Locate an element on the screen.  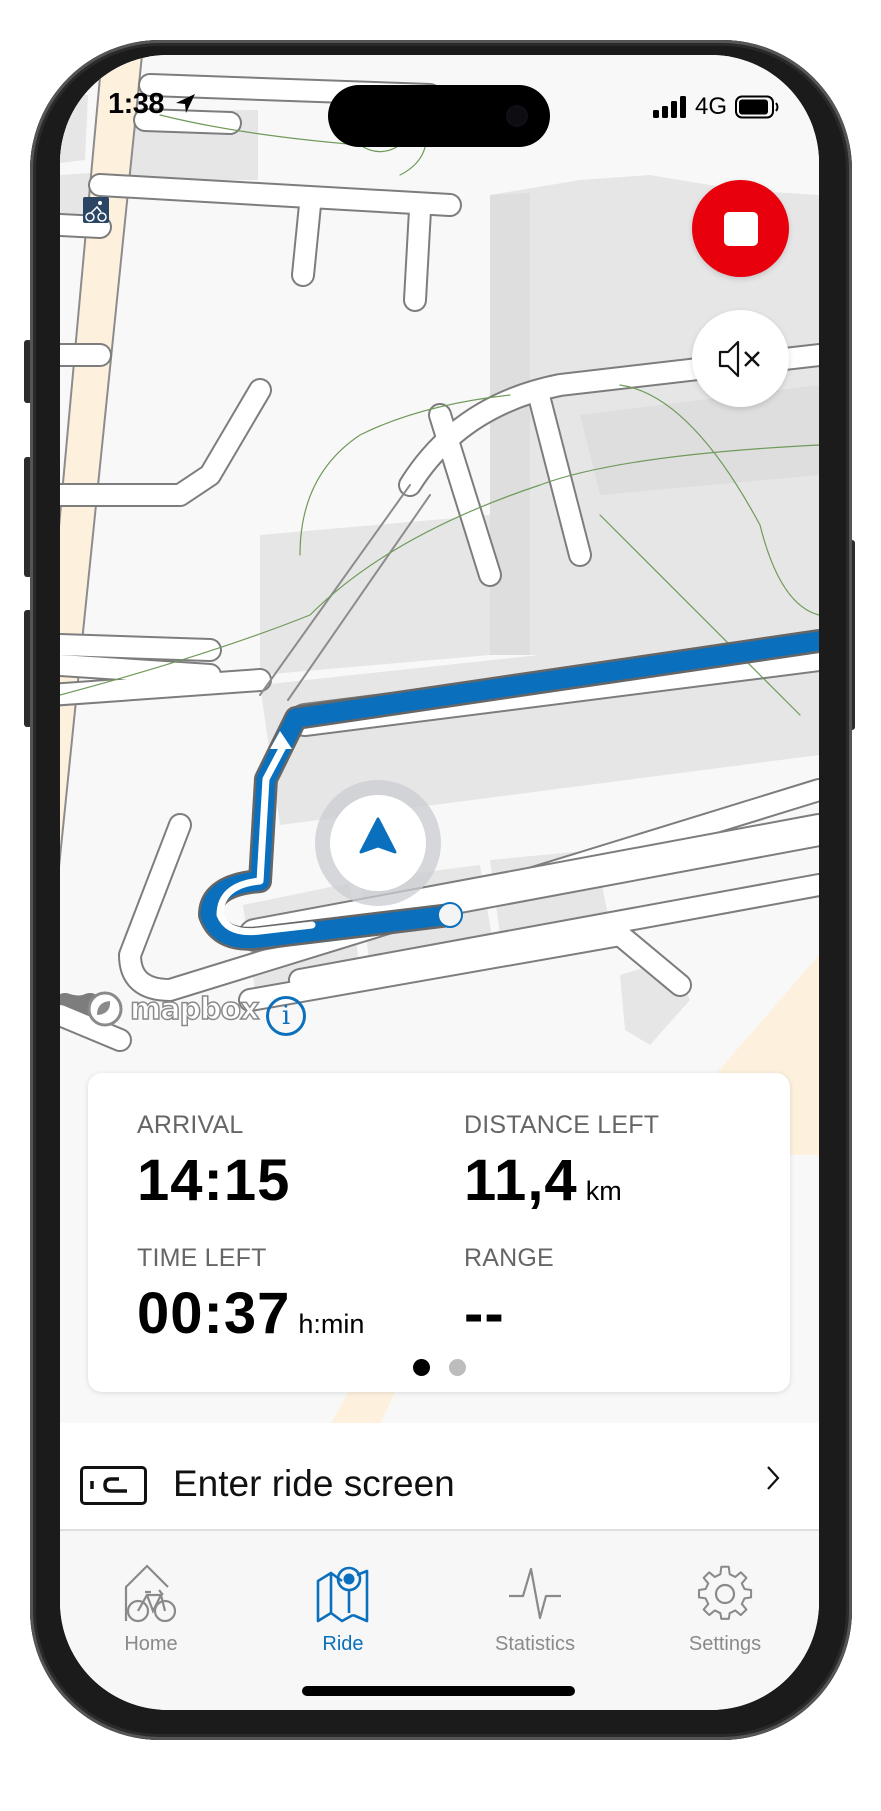
speaker-muted-icon is located at coordinates (739, 358).